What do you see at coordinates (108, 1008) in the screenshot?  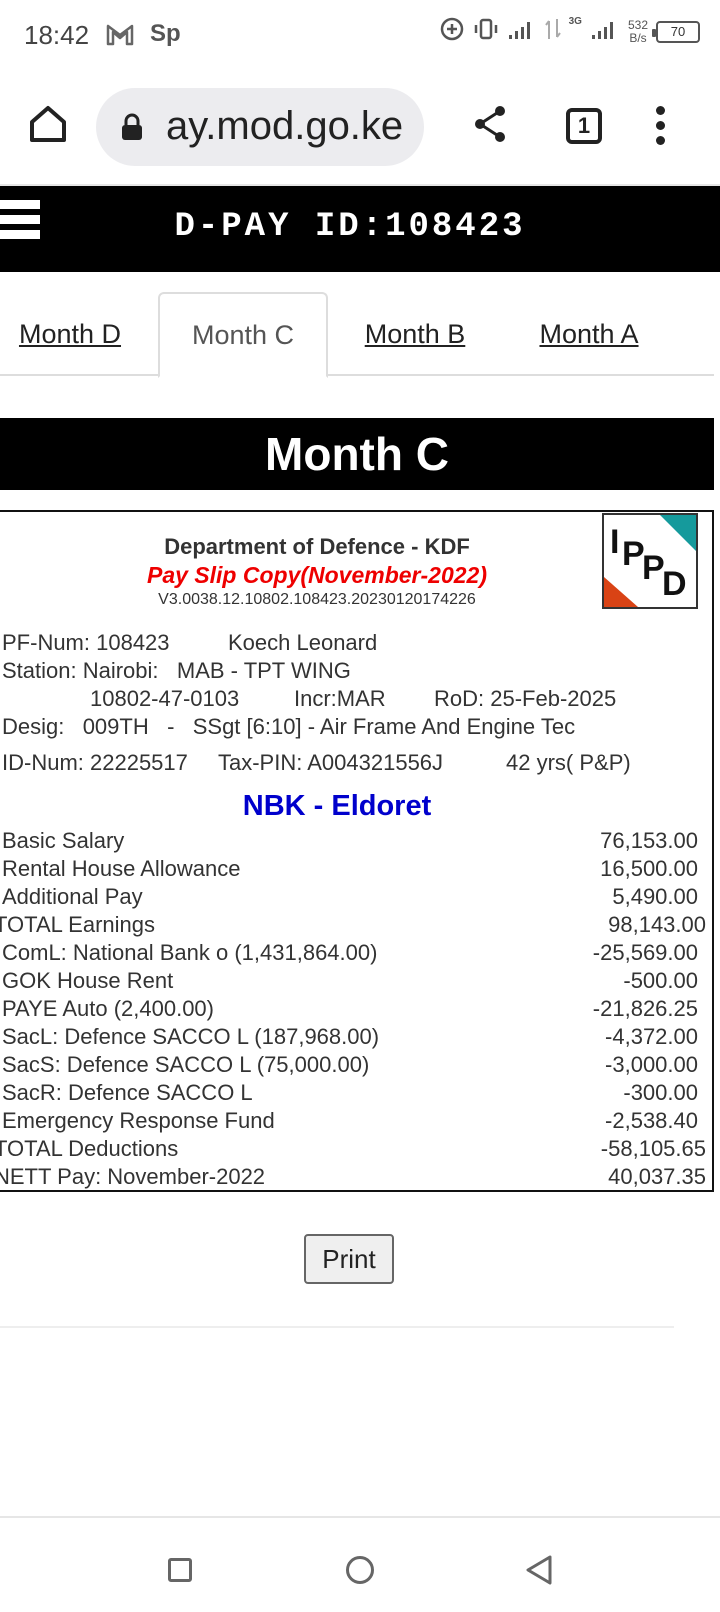 I see `pay-line-label: PAYE Auto (2,400.00)` at bounding box center [108, 1008].